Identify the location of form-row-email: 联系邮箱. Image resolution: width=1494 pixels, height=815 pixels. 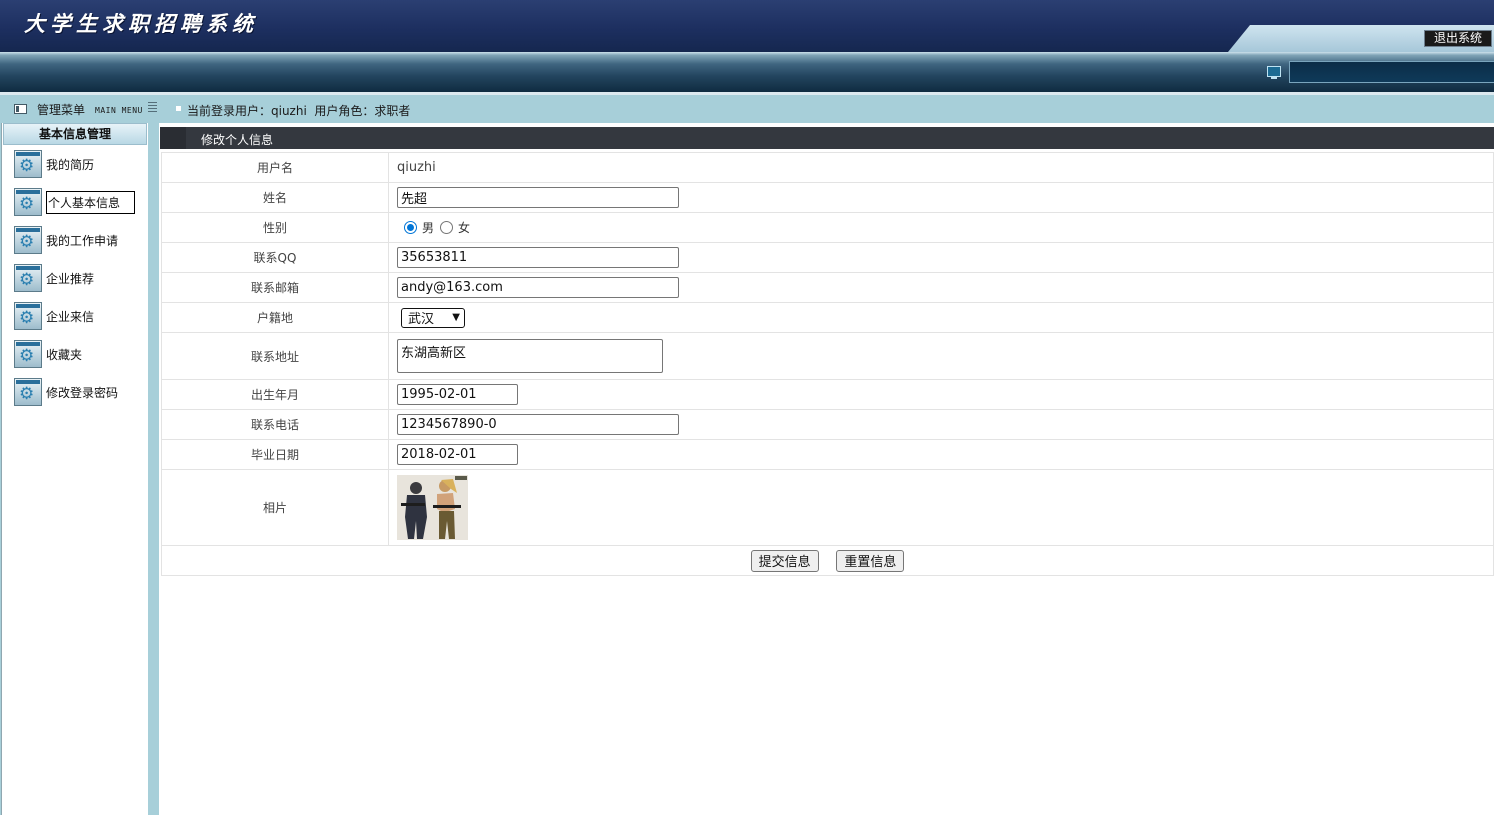
(827, 287).